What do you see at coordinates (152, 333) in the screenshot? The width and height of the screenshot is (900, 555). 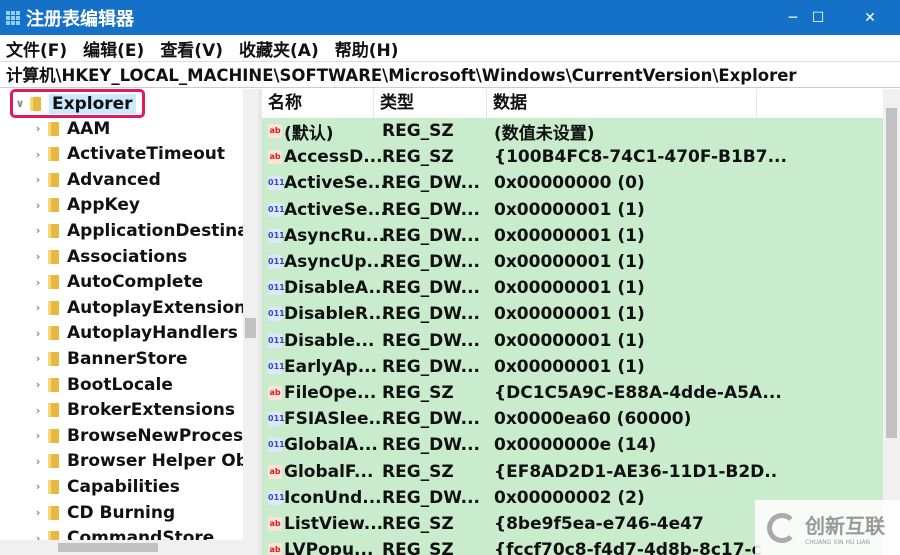 I see `tree-item-label: AutoplayHandlers` at bounding box center [152, 333].